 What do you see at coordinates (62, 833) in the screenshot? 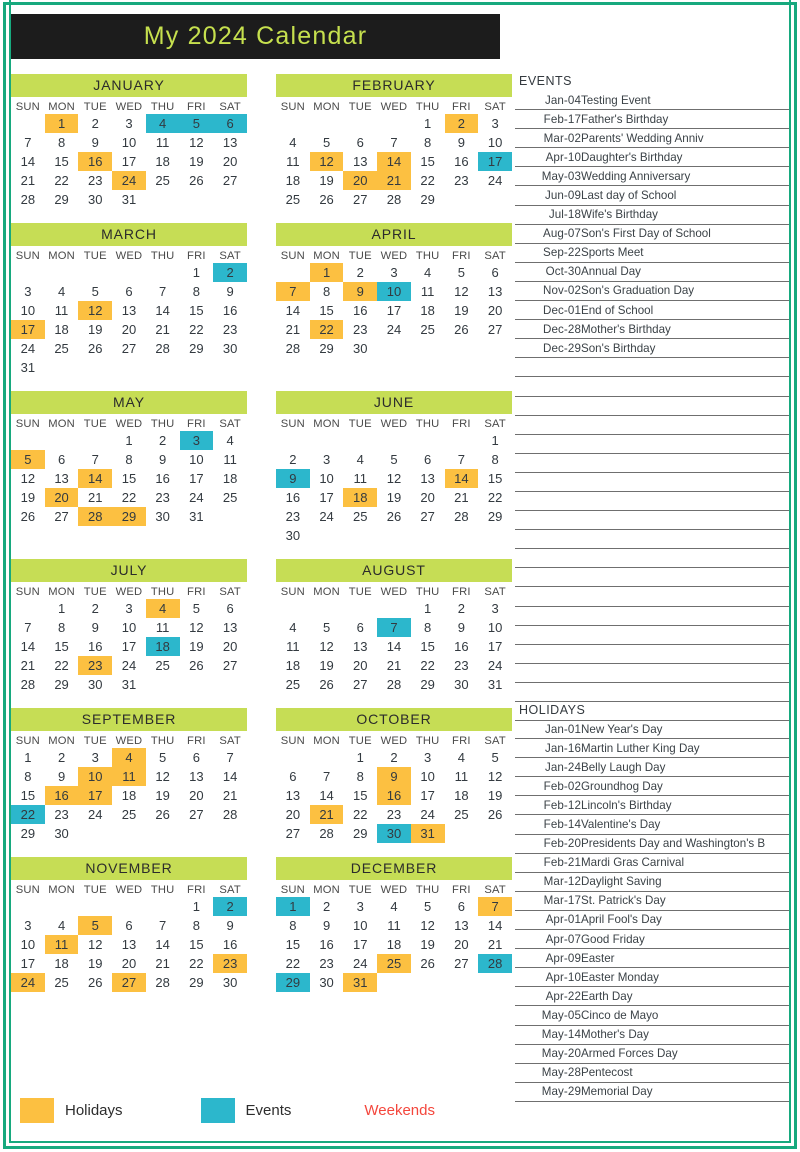
I see `day-cell: 30` at bounding box center [62, 833].